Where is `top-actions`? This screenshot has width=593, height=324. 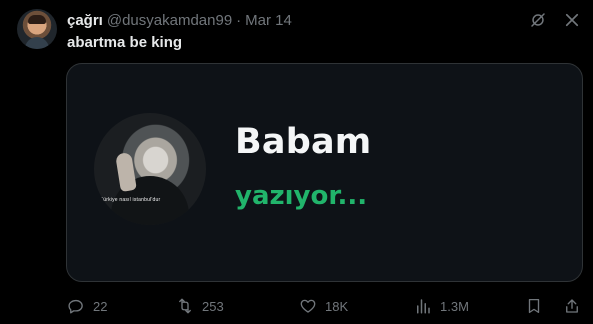
top-actions is located at coordinates (555, 20).